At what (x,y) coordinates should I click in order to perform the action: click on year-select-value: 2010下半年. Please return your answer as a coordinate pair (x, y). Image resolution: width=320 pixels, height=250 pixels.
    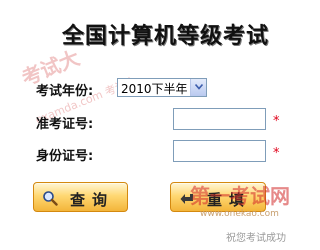
    Looking at the image, I should click on (154, 89).